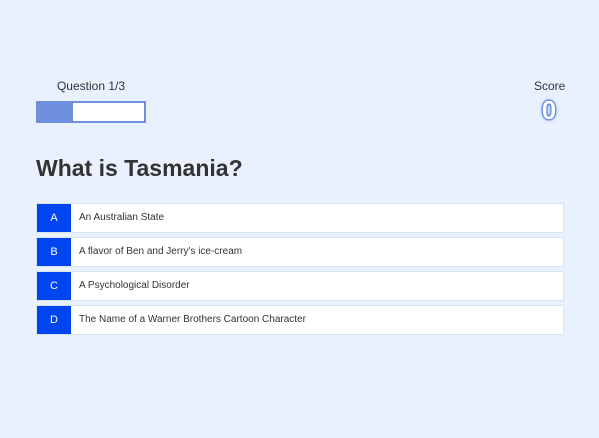 Image resolution: width=599 pixels, height=438 pixels. What do you see at coordinates (301, 103) in the screenshot?
I see `quiz-hud: Question 1/3 Score 0` at bounding box center [301, 103].